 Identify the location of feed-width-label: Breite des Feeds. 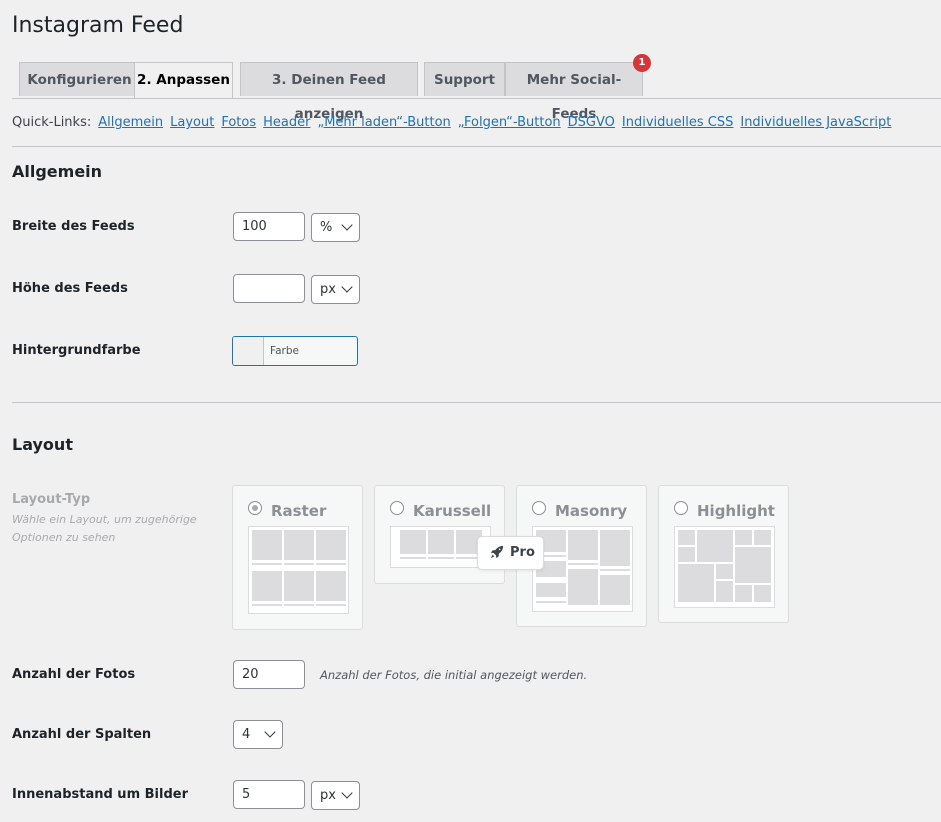
(73, 226).